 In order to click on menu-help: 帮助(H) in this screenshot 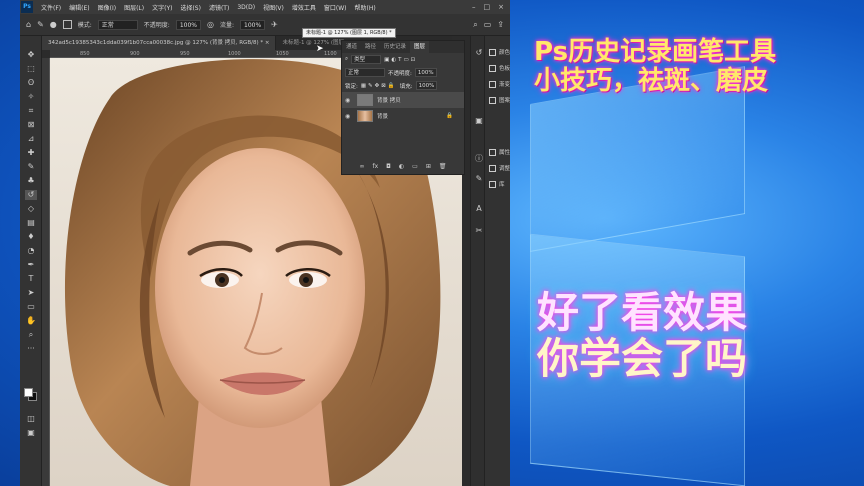, I will do `click(365, 7)`.